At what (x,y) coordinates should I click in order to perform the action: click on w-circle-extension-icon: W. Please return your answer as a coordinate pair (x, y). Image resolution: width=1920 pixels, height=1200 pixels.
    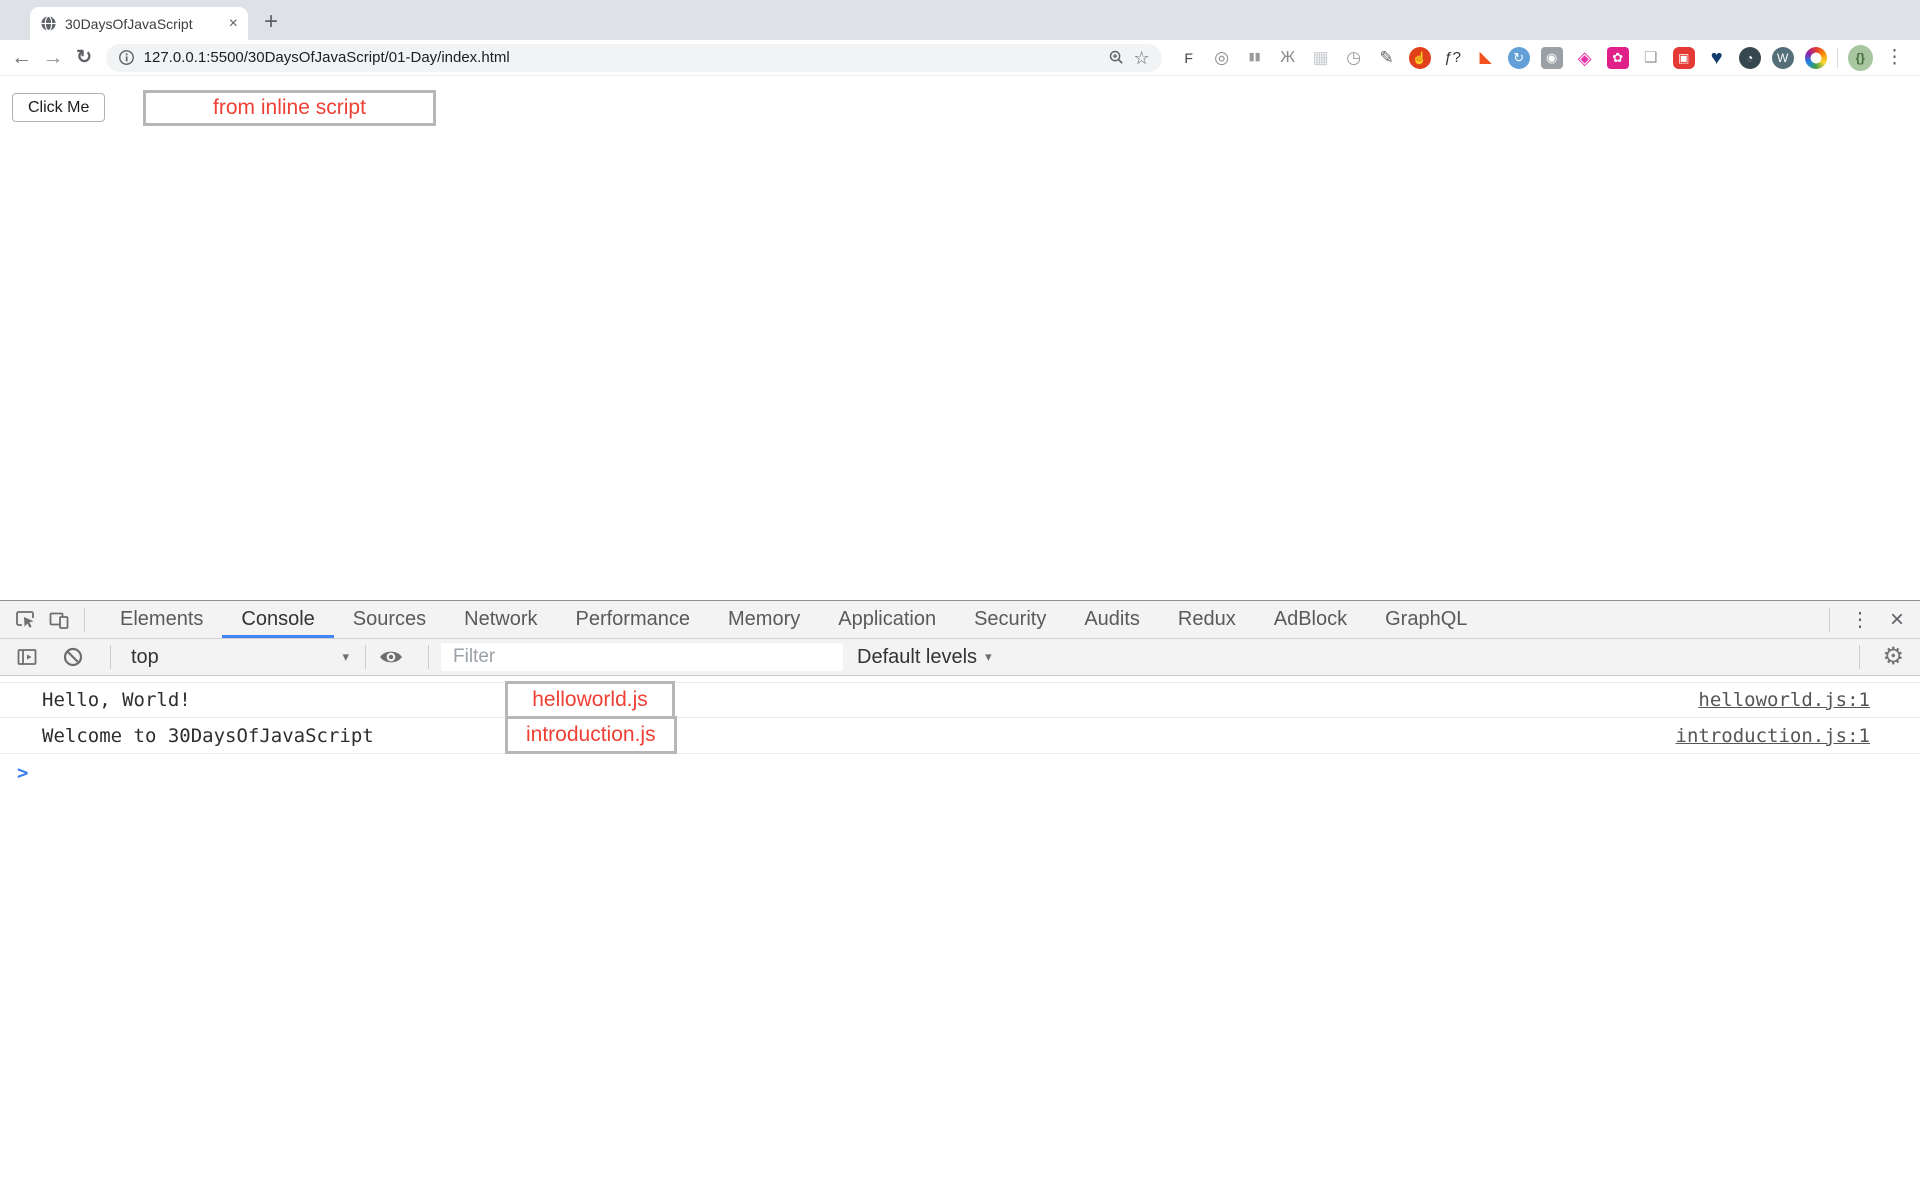
    Looking at the image, I should click on (1782, 57).